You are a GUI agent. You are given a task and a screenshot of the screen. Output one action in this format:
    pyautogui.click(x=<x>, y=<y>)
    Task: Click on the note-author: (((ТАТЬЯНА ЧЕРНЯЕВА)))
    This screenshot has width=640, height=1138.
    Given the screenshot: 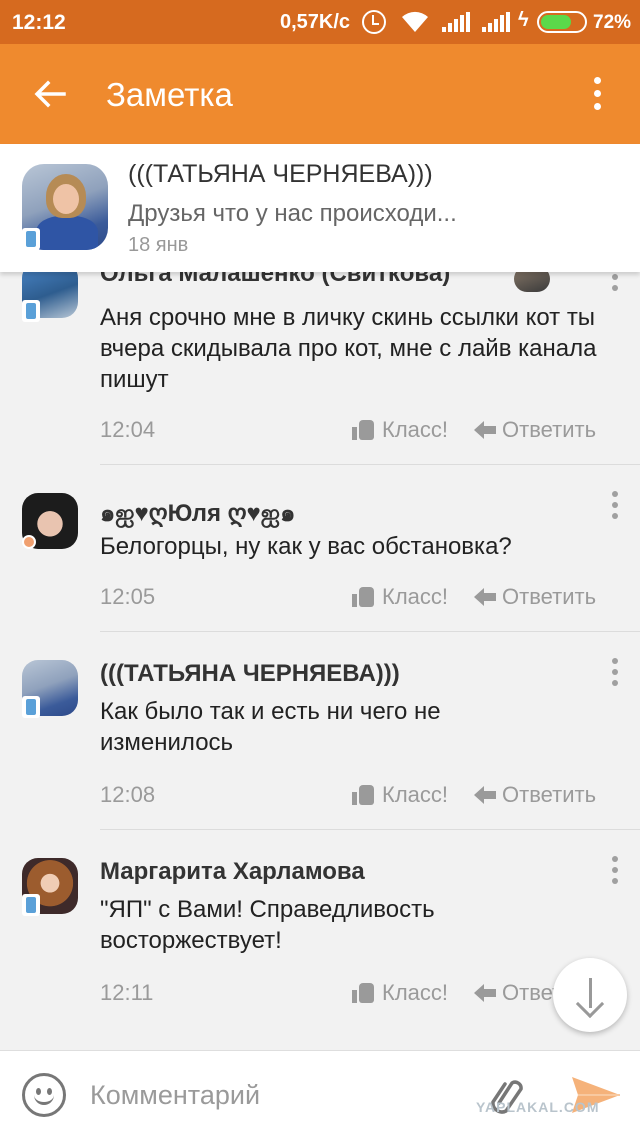 What is the action you would take?
    pyautogui.click(x=280, y=174)
    